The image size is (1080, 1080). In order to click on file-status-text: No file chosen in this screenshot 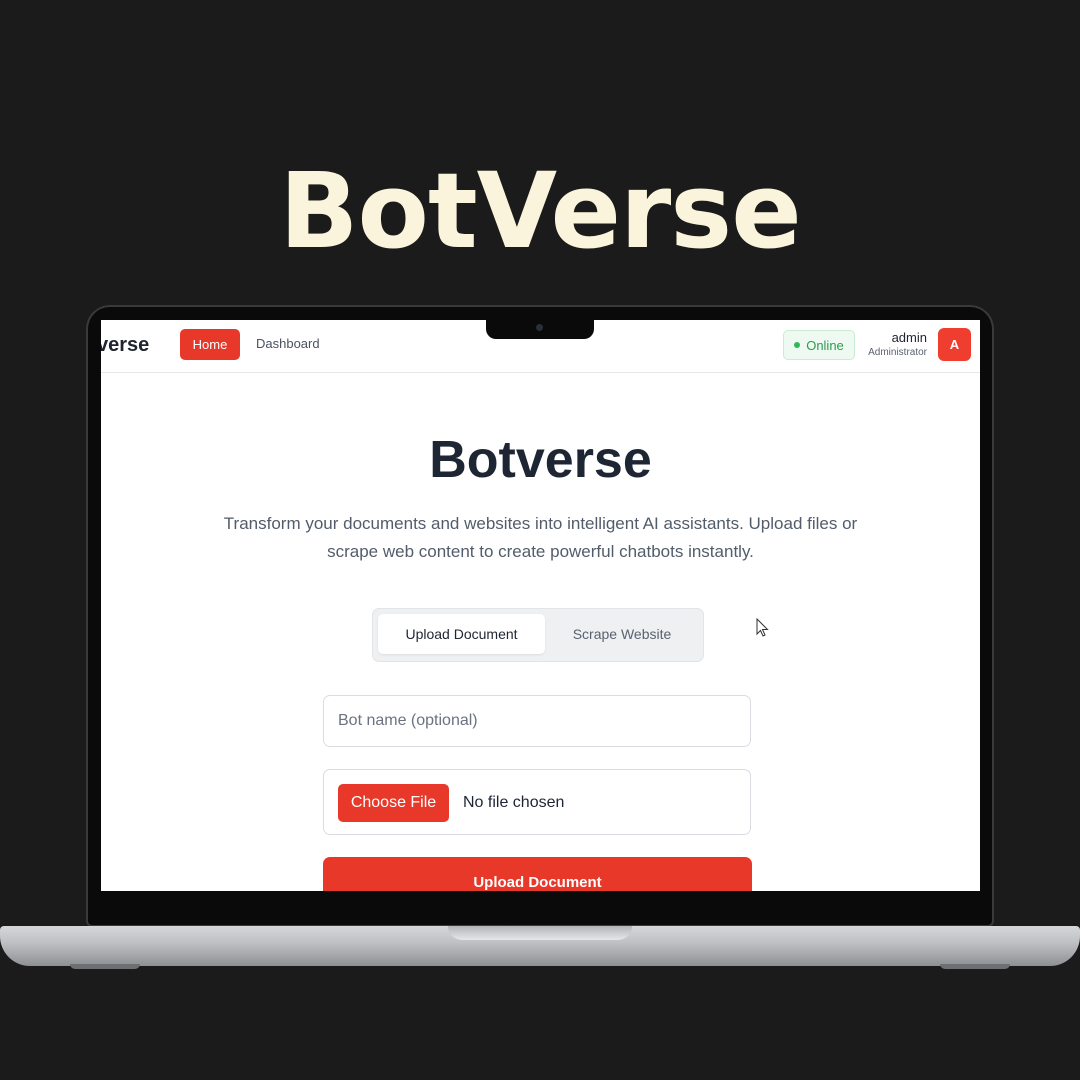, I will do `click(514, 802)`.